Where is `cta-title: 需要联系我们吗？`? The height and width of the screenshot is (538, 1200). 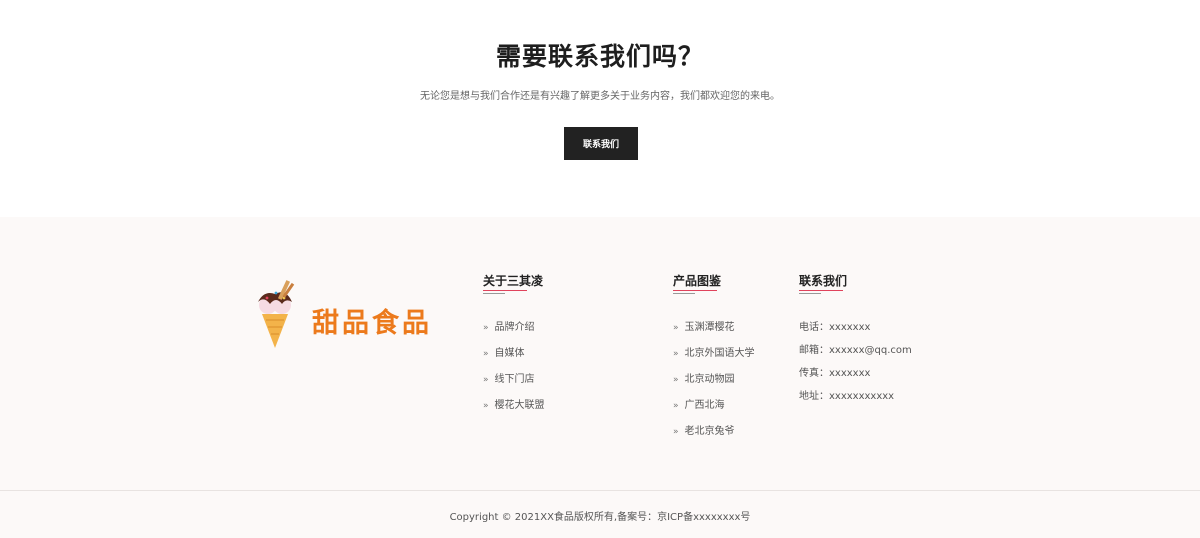
cta-title: 需要联系我们吗？ is located at coordinates (599, 56).